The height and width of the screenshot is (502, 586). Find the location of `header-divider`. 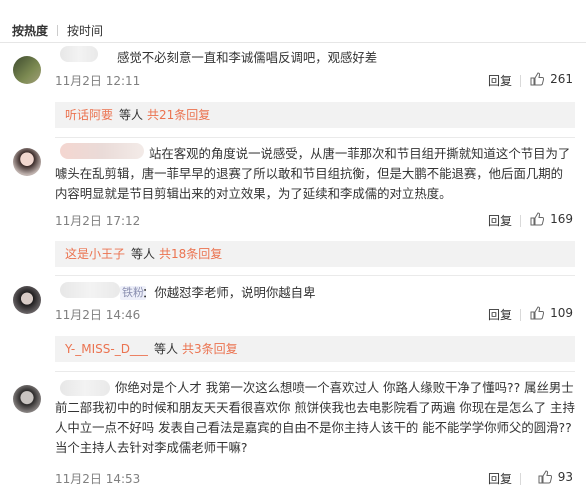

header-divider is located at coordinates (293, 42).